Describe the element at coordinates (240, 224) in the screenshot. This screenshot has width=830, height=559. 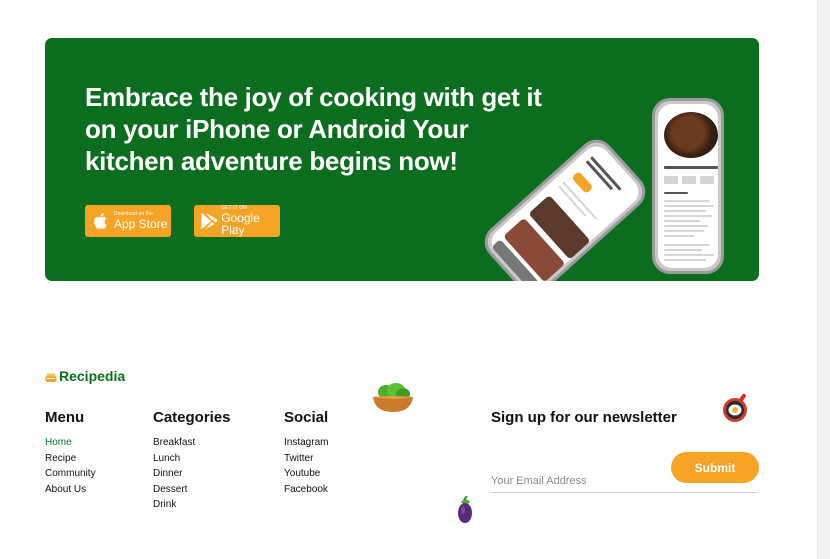
I see `google-play-label: Google Play` at that location.